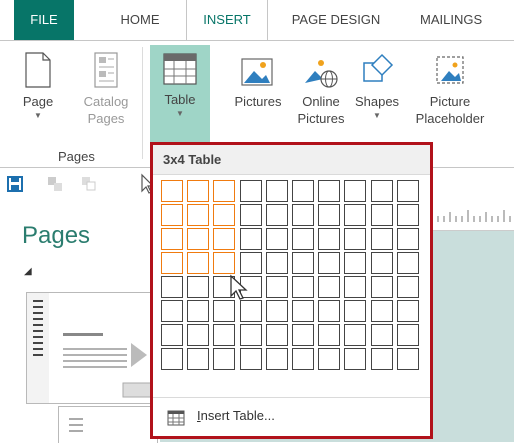  I want to click on tab-insert: INSERT, so click(227, 20).